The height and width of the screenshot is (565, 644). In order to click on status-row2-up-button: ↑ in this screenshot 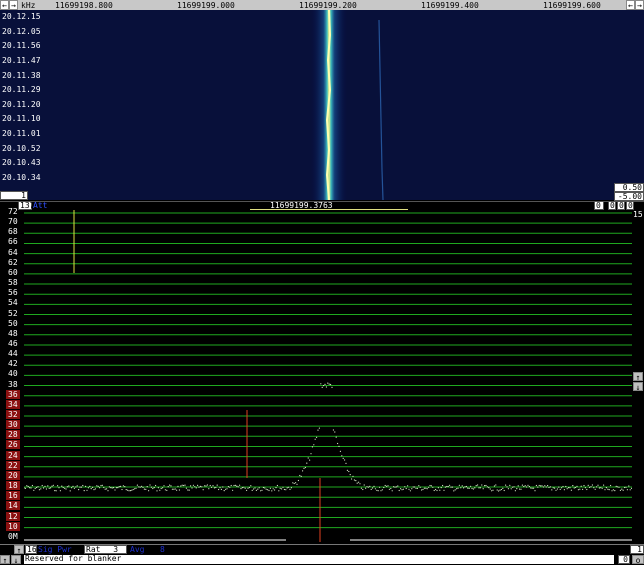, I will do `click(5, 560)`.